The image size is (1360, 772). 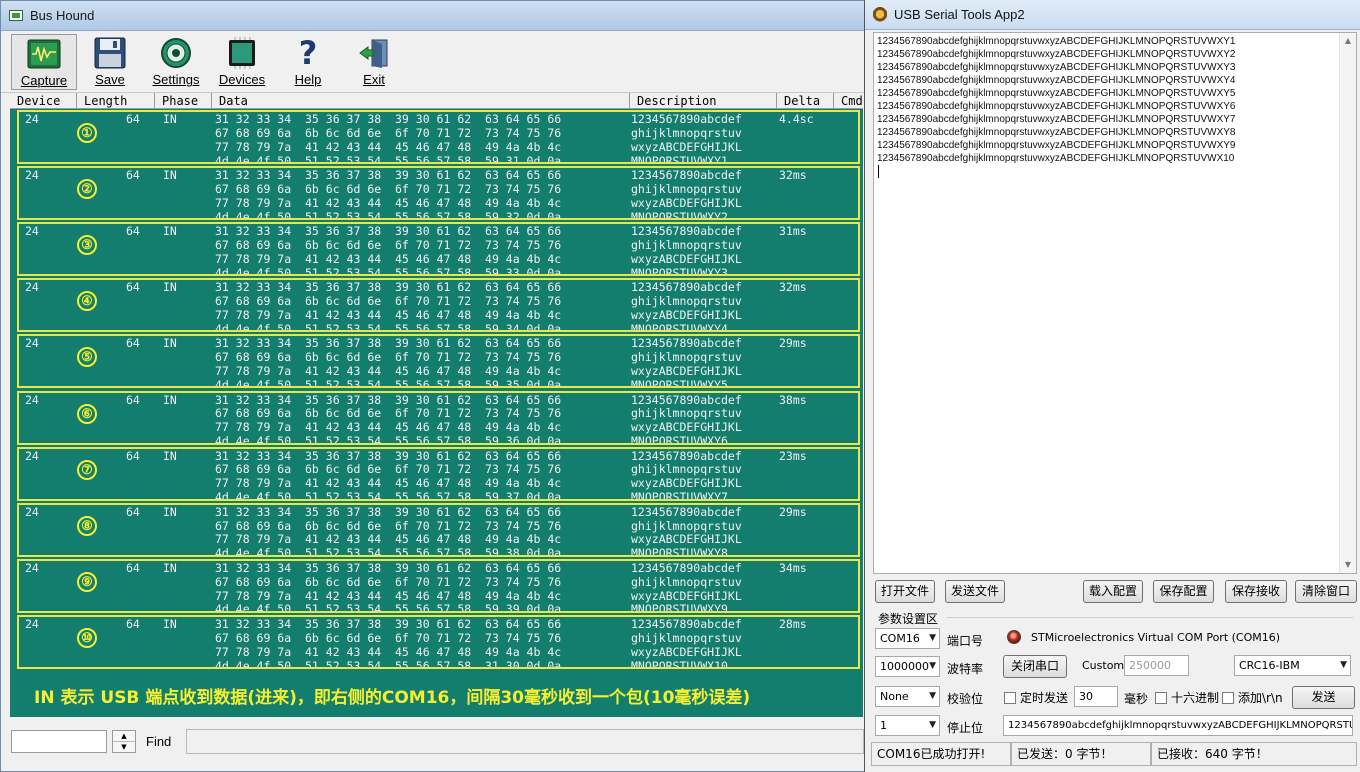 I want to click on find-label: Find, so click(x=159, y=741).